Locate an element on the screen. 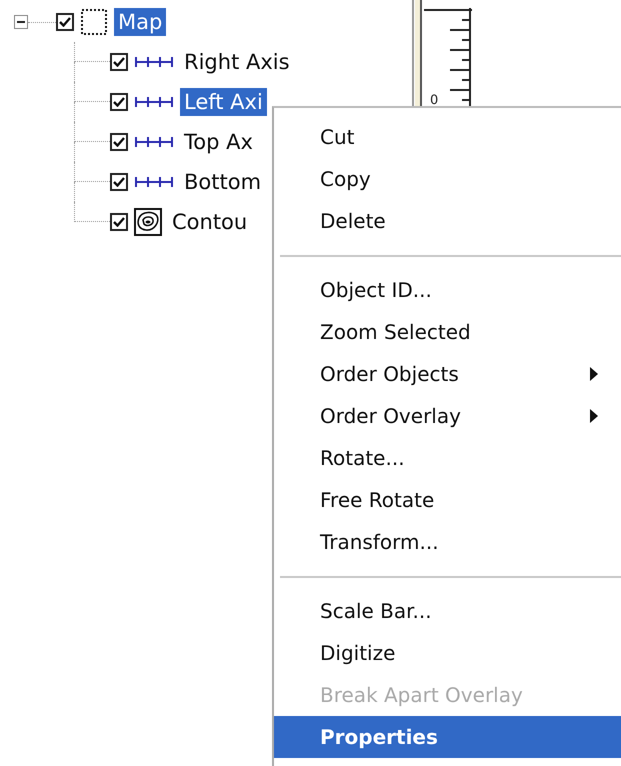  minus-icon is located at coordinates (21, 22).